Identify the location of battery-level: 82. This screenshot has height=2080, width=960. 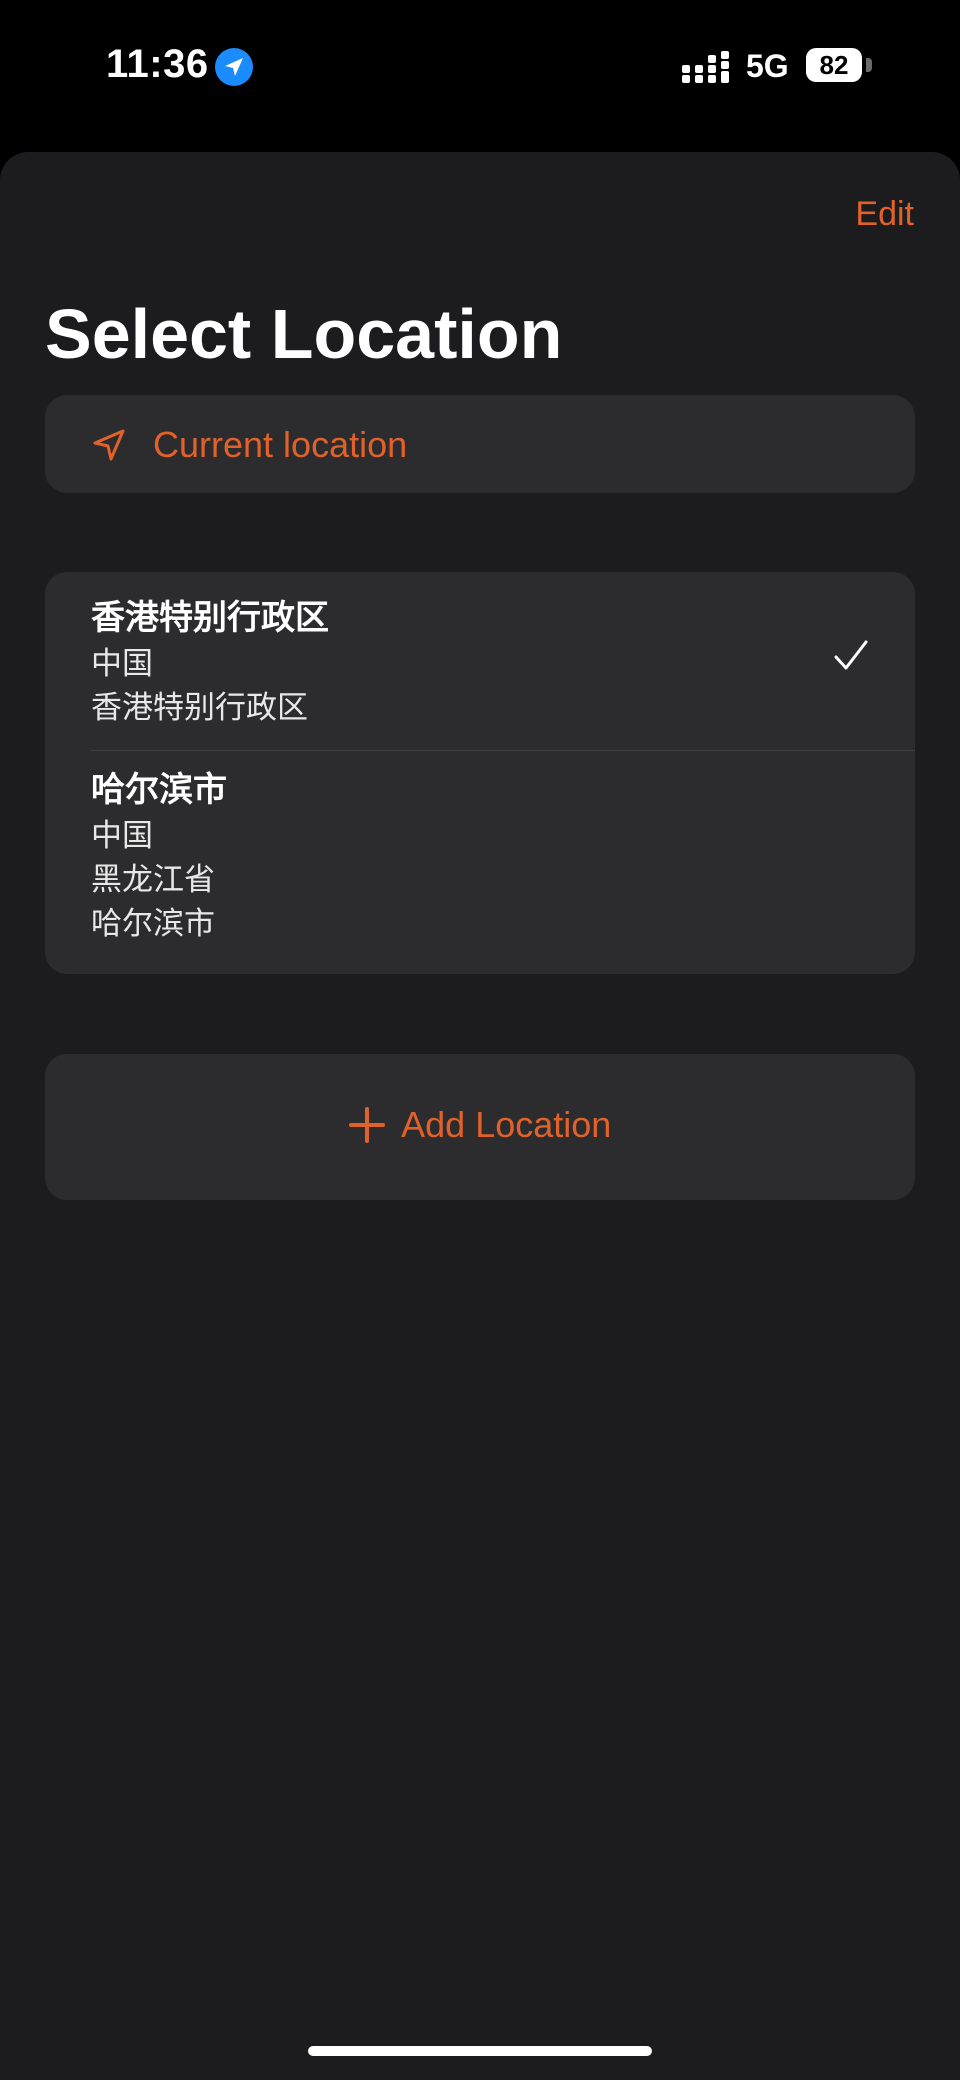
(834, 65).